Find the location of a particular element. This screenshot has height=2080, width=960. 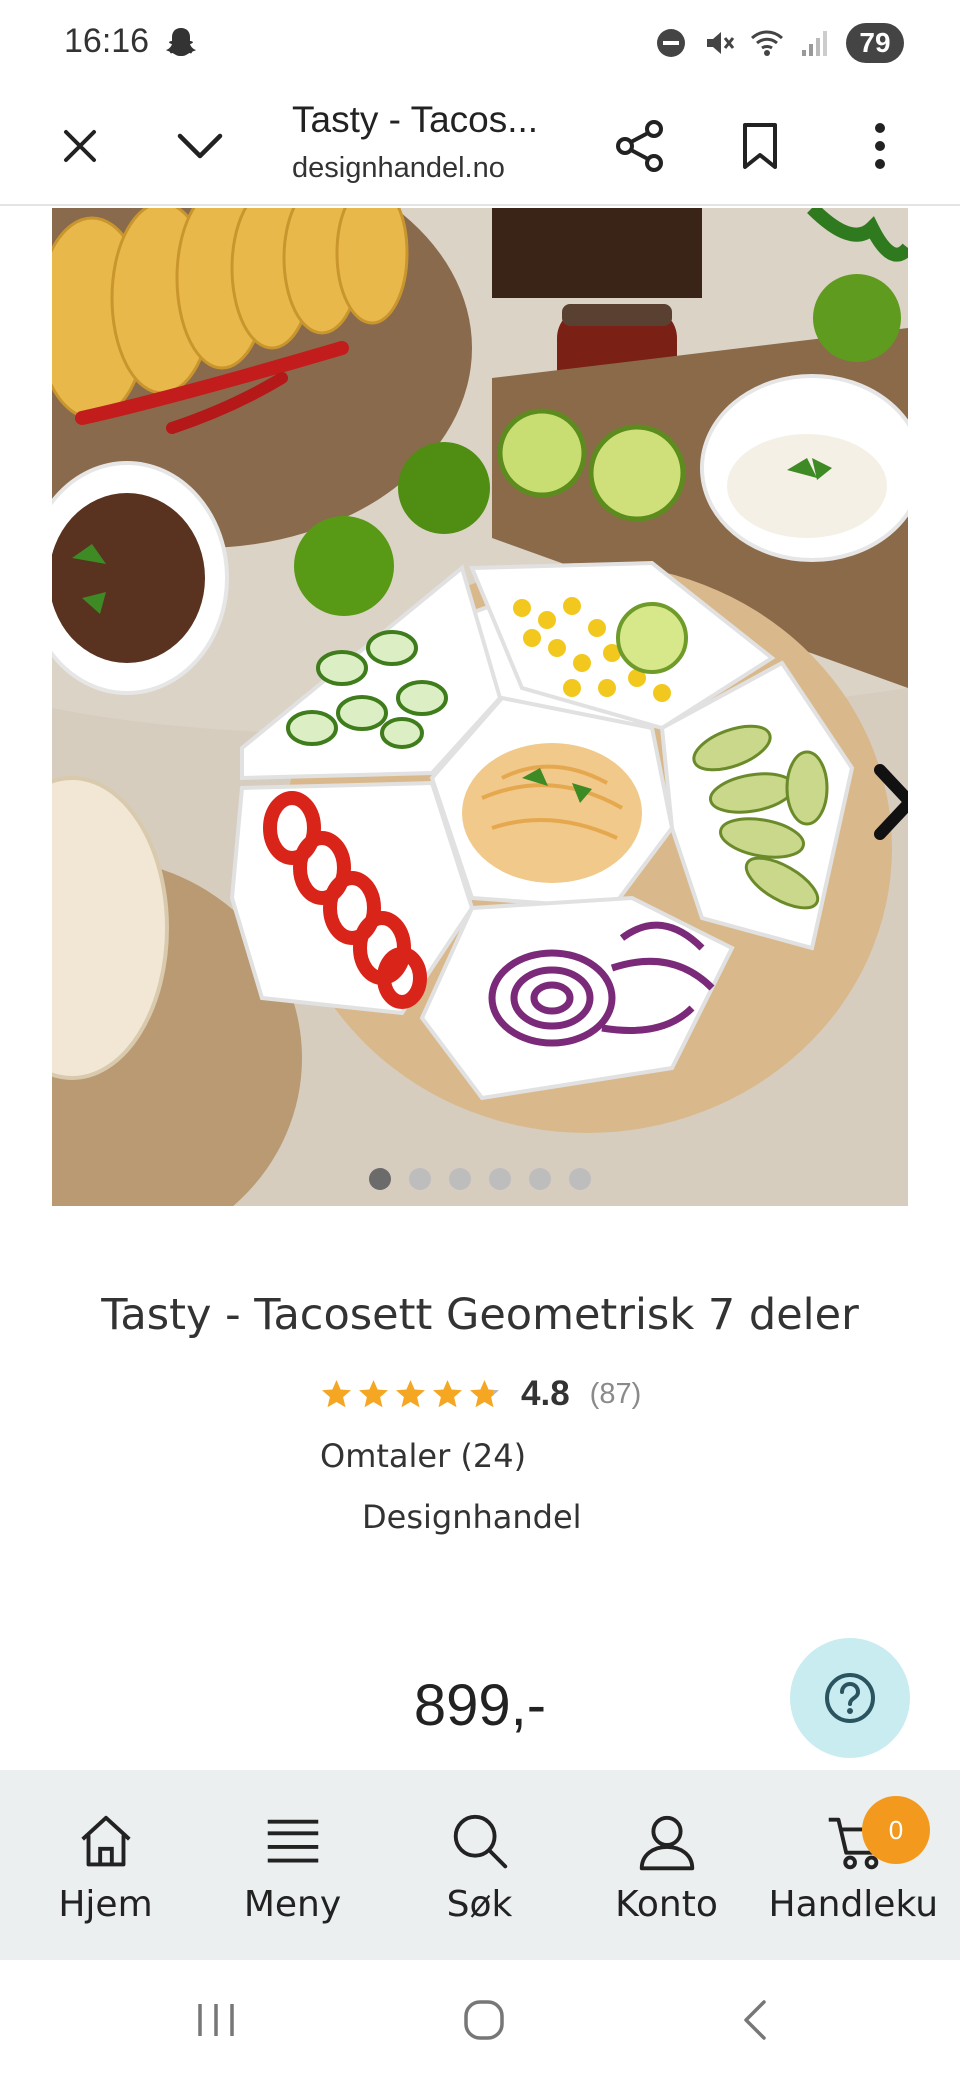

nav-item-menu: Meny is located at coordinates (292, 1865).